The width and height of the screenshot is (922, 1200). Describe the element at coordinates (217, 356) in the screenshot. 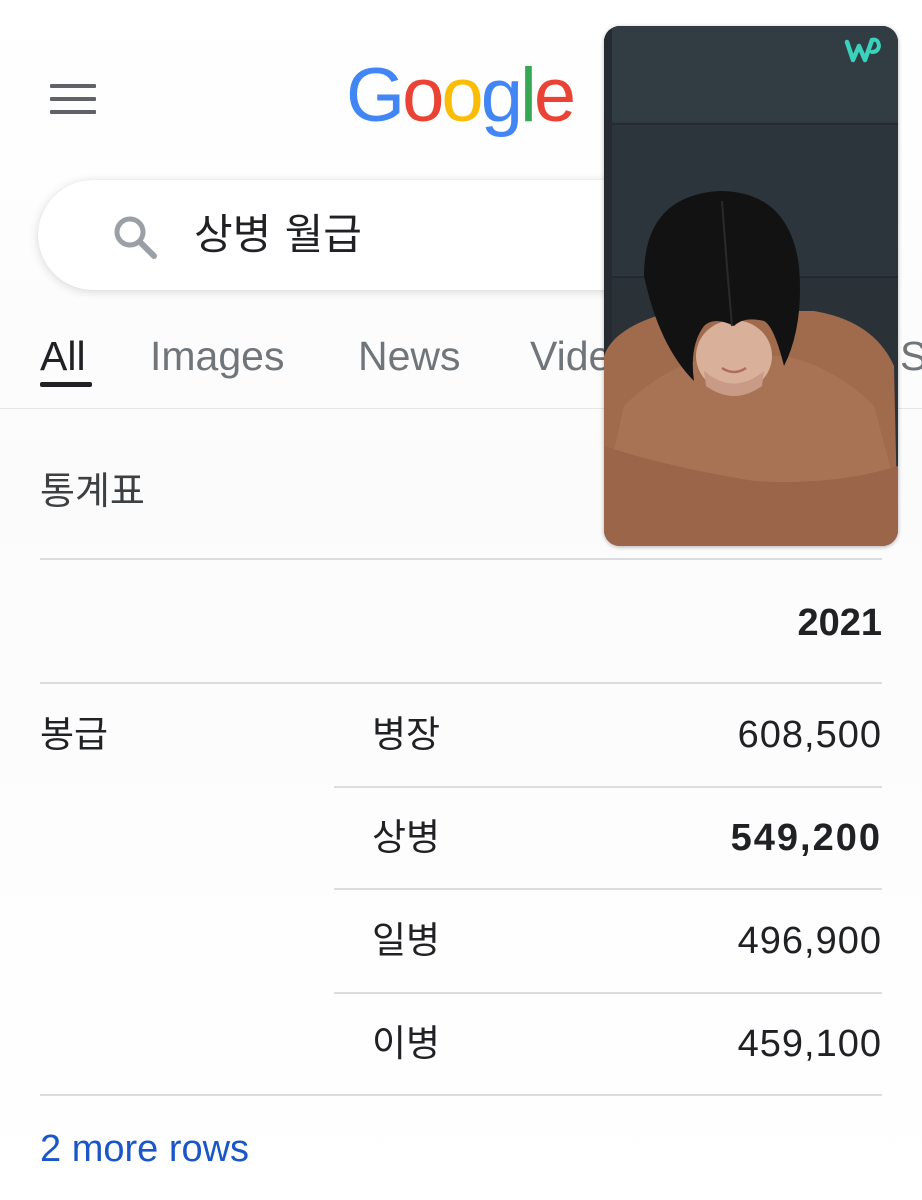

I see `tab-images: Images` at that location.